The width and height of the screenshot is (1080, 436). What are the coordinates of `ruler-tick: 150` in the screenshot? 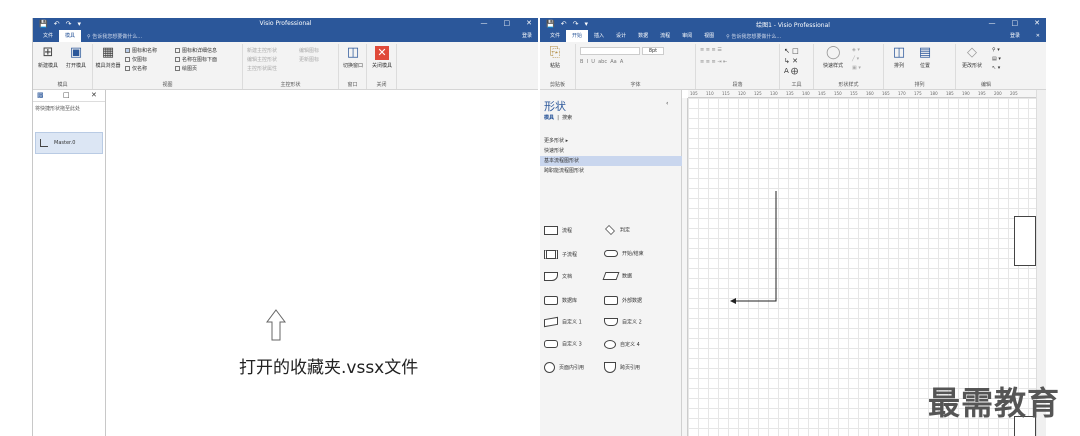 It's located at (838, 93).